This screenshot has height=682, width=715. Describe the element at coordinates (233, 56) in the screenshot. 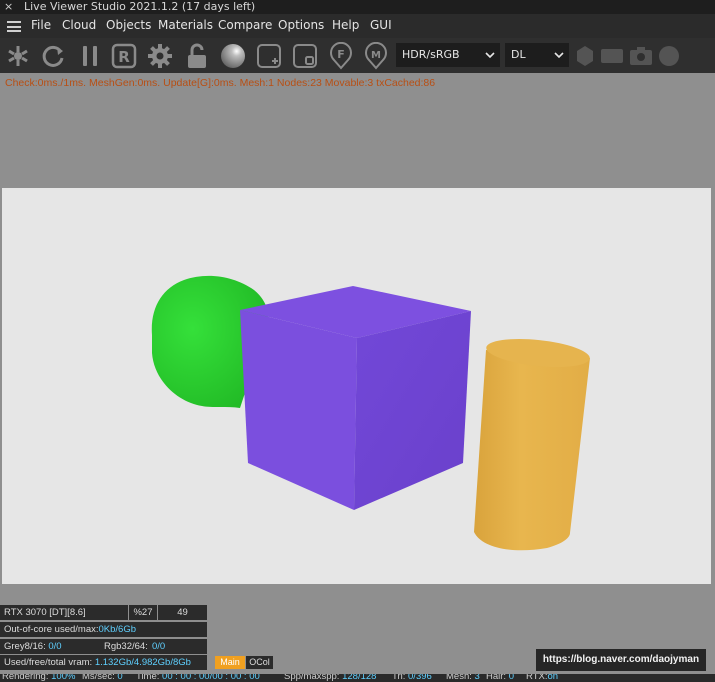

I see `material-sphere-icon` at that location.